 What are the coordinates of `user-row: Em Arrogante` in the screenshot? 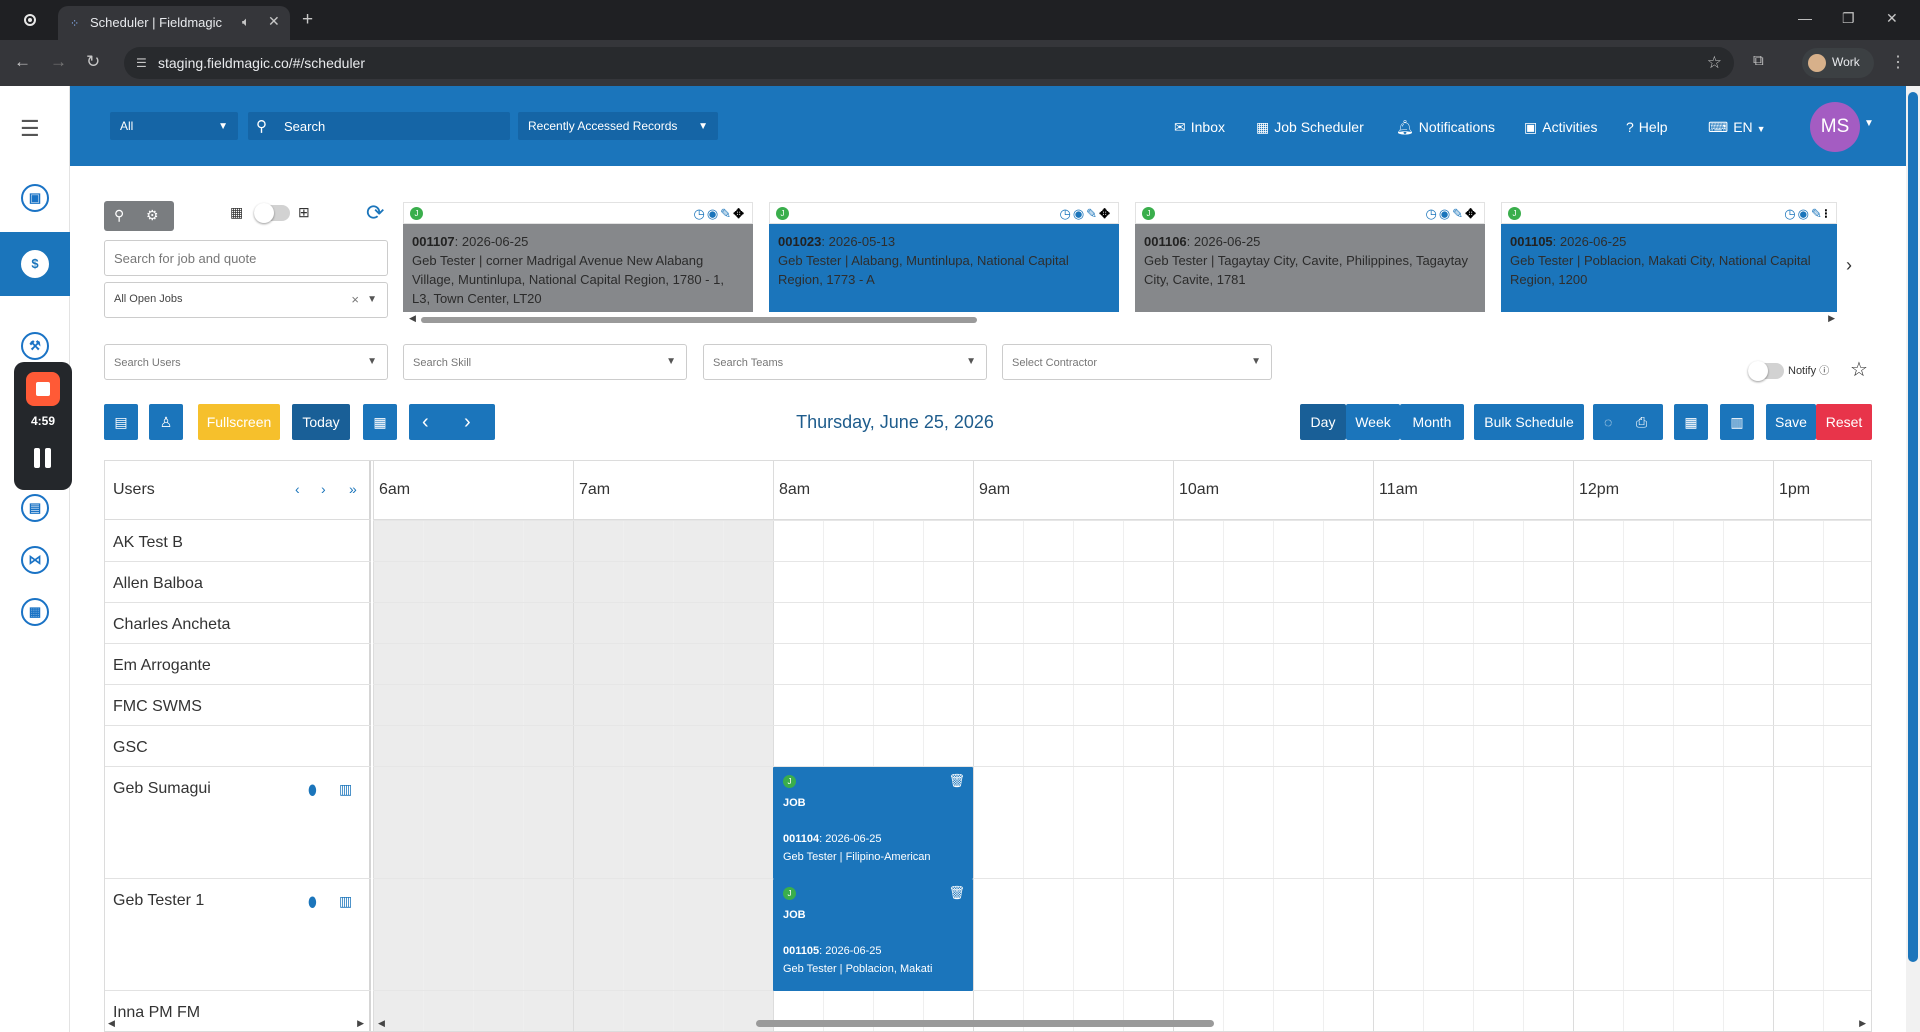 It's located at (238, 664).